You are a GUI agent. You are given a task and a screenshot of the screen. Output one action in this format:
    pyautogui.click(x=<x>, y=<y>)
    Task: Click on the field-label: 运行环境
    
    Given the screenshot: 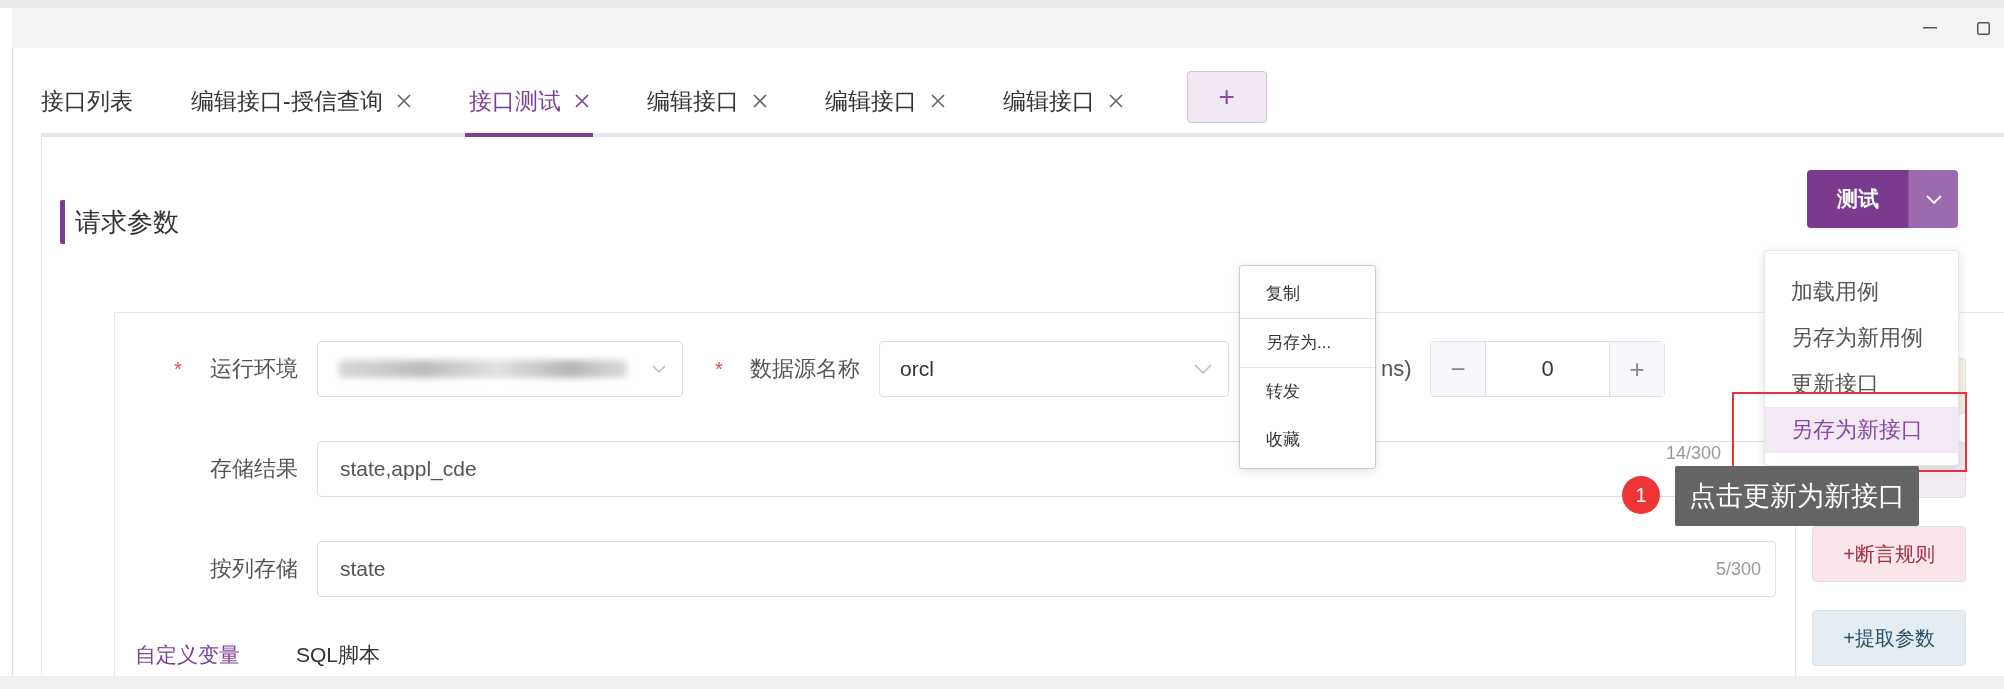 What is the action you would take?
    pyautogui.click(x=253, y=369)
    